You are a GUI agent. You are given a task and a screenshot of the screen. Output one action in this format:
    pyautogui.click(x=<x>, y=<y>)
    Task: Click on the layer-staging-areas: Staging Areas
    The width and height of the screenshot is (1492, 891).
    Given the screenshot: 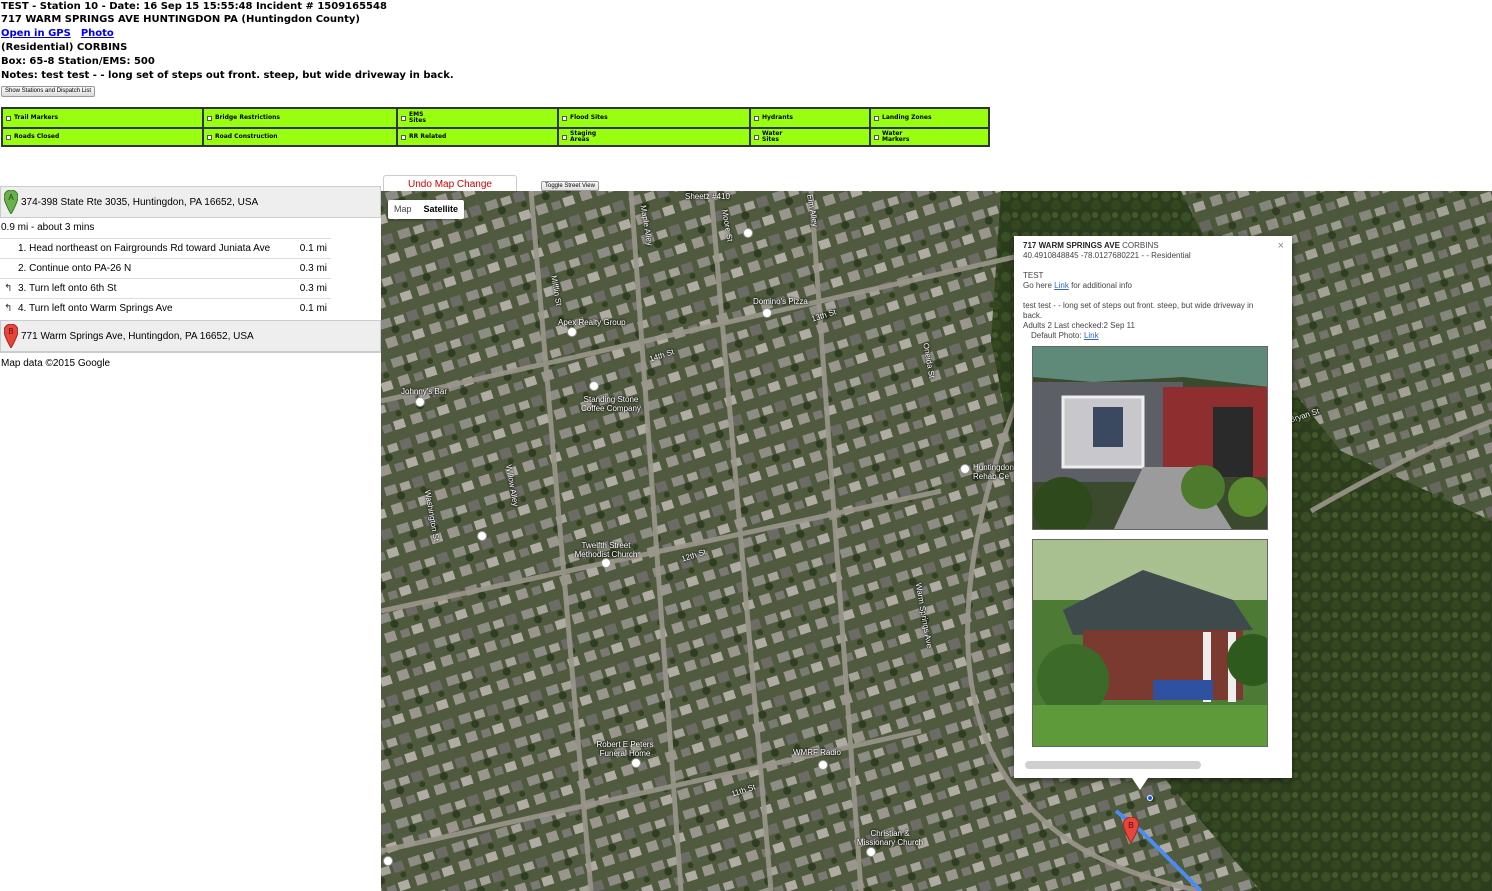 What is the action you would take?
    pyautogui.click(x=654, y=137)
    